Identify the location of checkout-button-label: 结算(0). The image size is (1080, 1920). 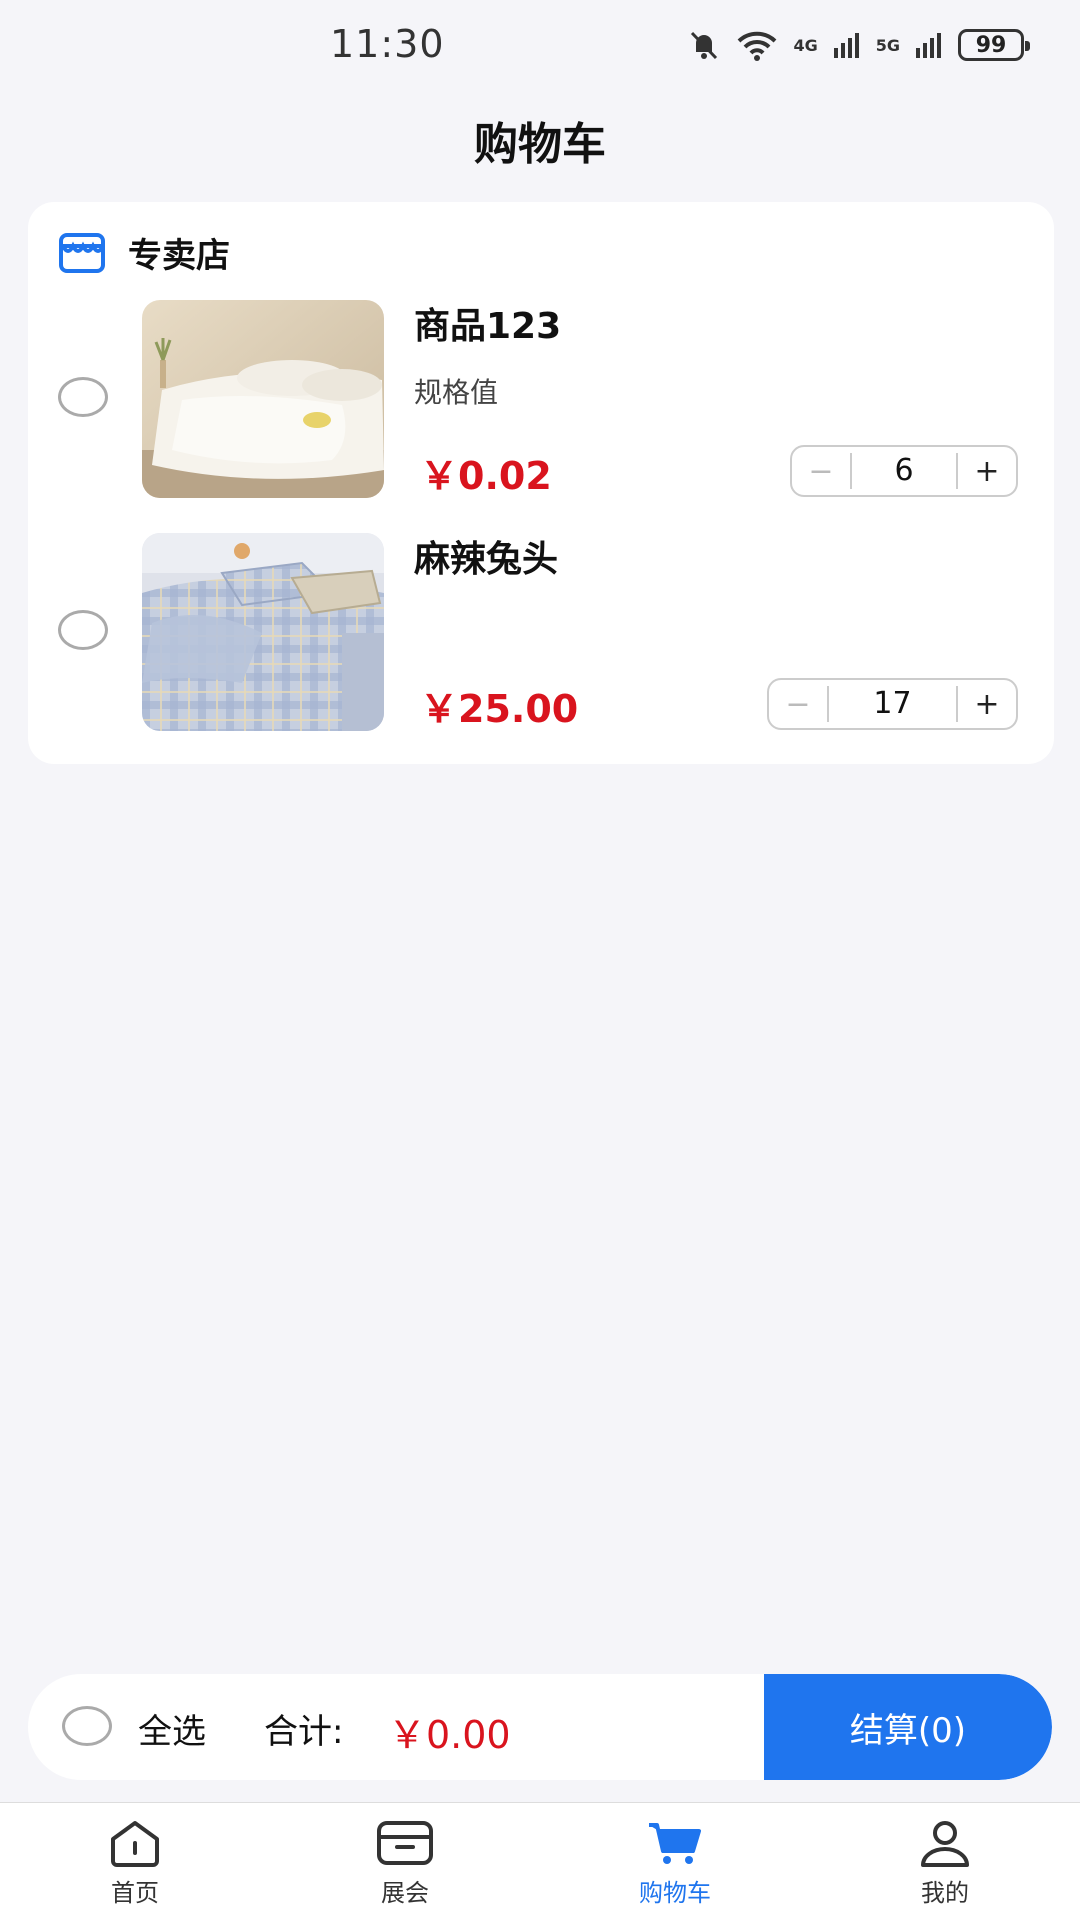
(908, 1730).